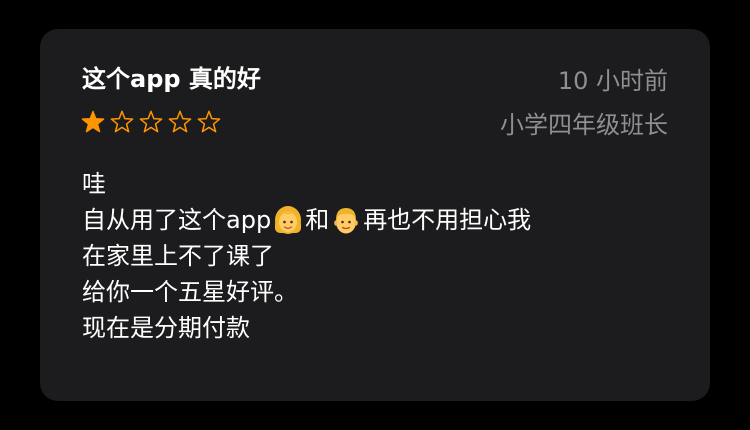 This screenshot has height=430, width=750. What do you see at coordinates (177, 220) in the screenshot?
I see `body-line-2-text-a: 自从用了这个app` at bounding box center [177, 220].